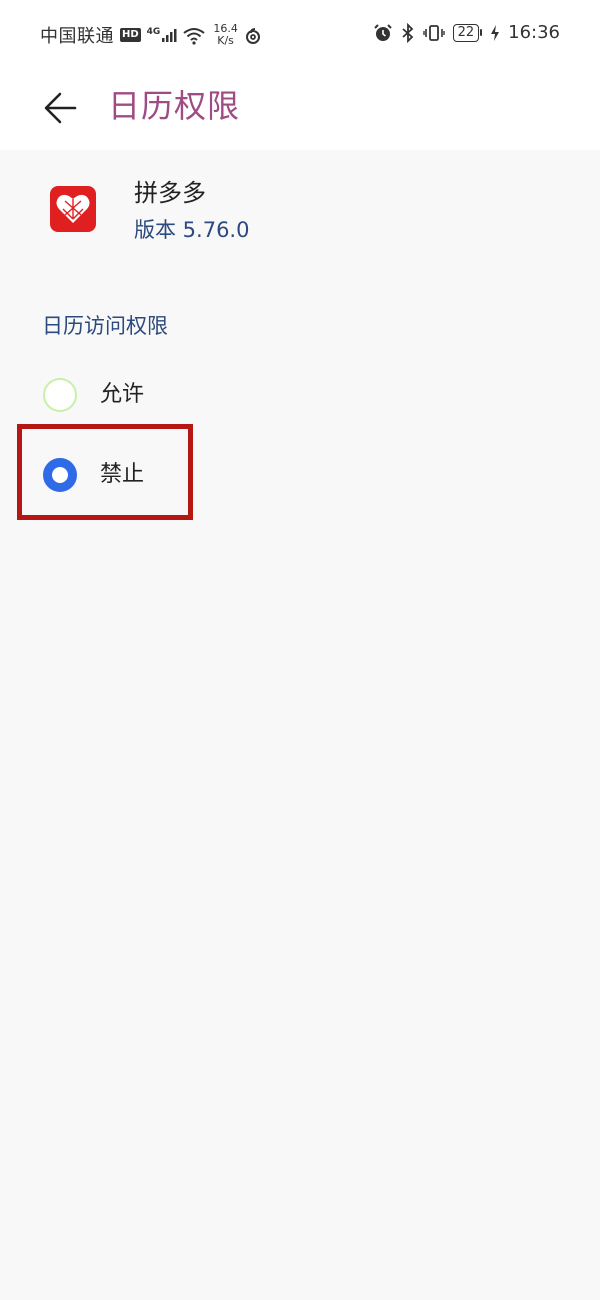 This screenshot has height=1300, width=600. What do you see at coordinates (253, 35) in the screenshot?
I see `music-app-icon` at bounding box center [253, 35].